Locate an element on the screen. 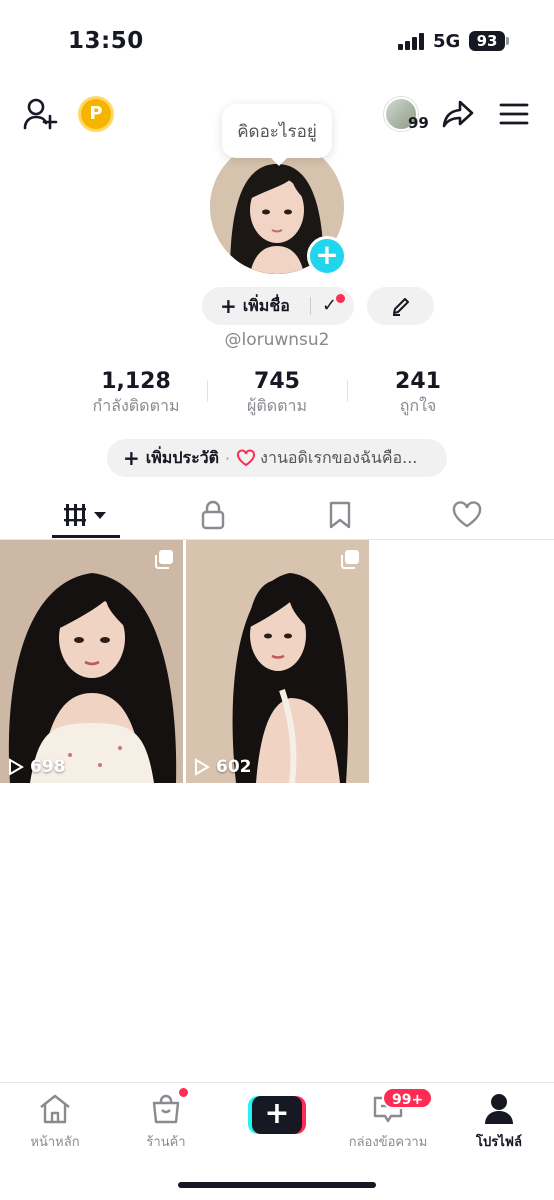  nav-shop-label: ร้านค้า is located at coordinates (166, 1142).